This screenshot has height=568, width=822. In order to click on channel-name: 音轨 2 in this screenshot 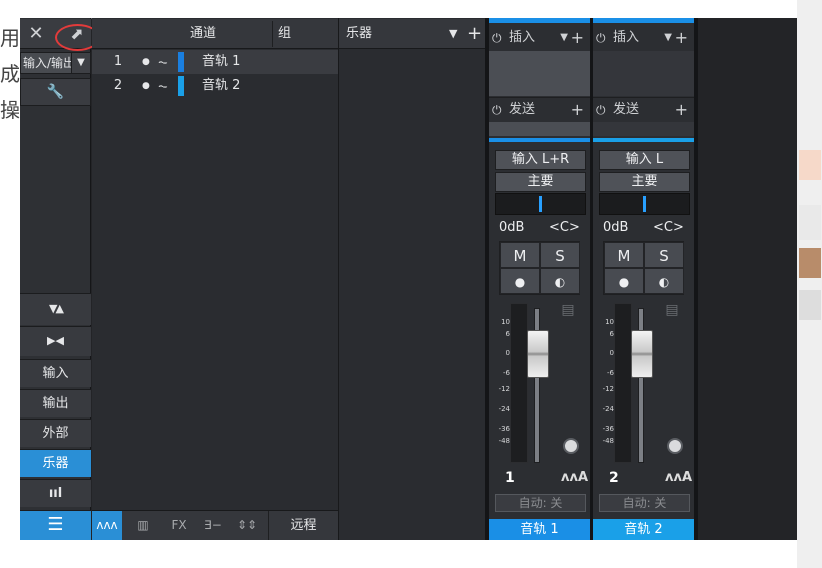, I will do `click(643, 529)`.